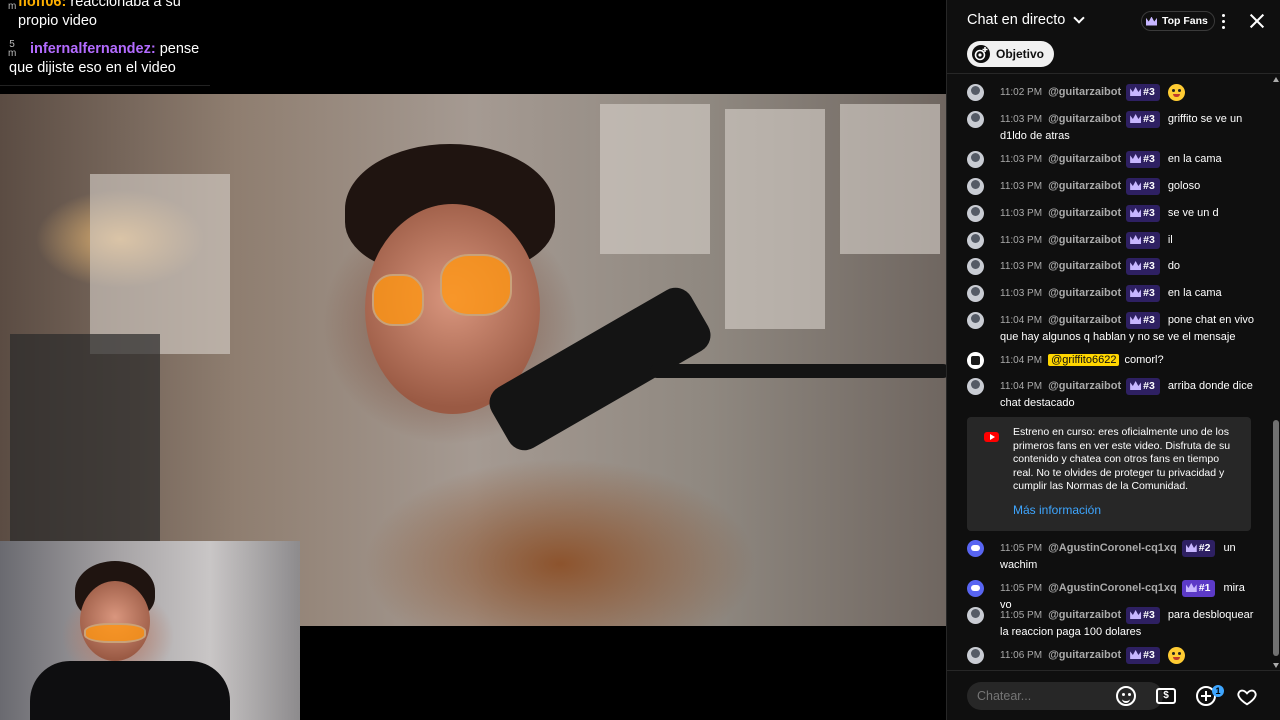  I want to click on target-plus-icon, so click(981, 54).